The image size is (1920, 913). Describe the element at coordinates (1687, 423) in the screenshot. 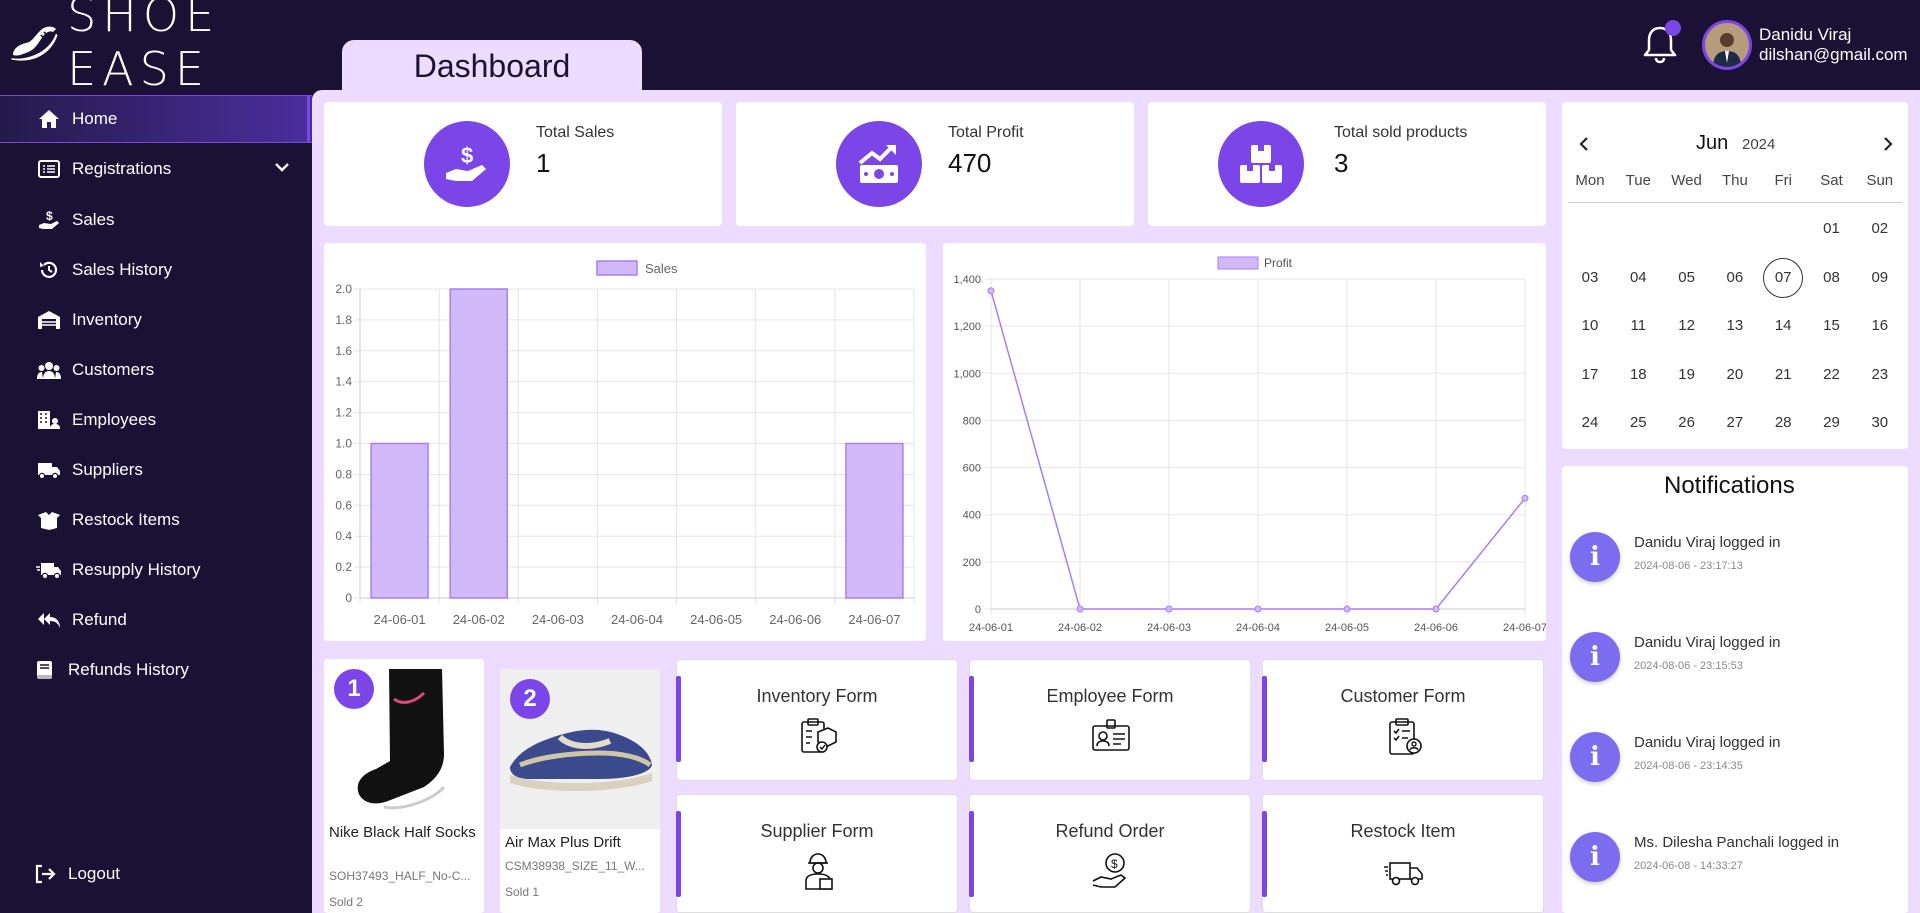

I see `calendar-day: 26` at that location.